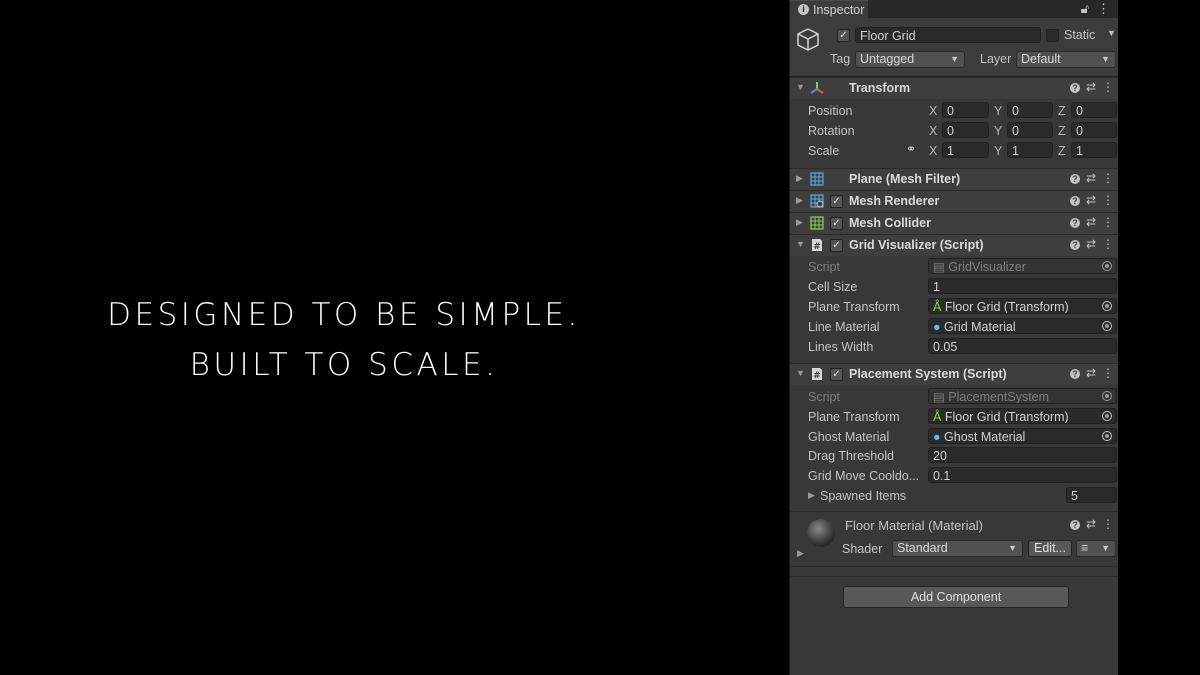 Image resolution: width=1200 pixels, height=675 pixels. I want to click on spawned-items-label: Spawned Items, so click(863, 496).